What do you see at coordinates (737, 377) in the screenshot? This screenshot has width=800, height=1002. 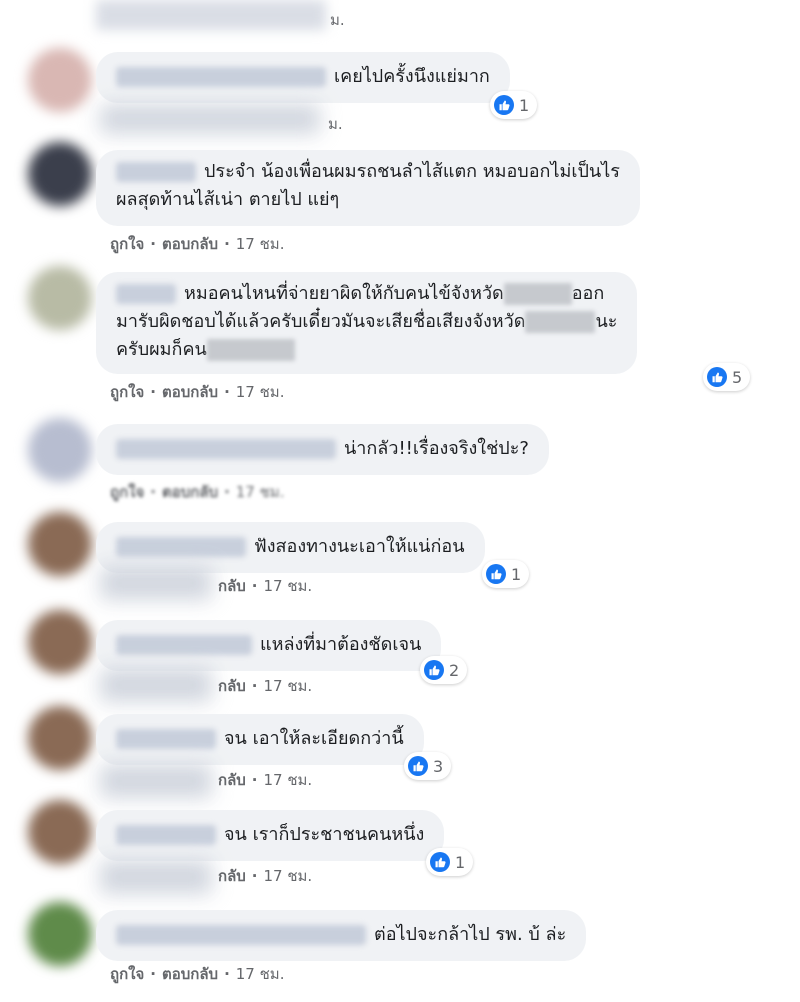 I see `reaction-count: 5` at bounding box center [737, 377].